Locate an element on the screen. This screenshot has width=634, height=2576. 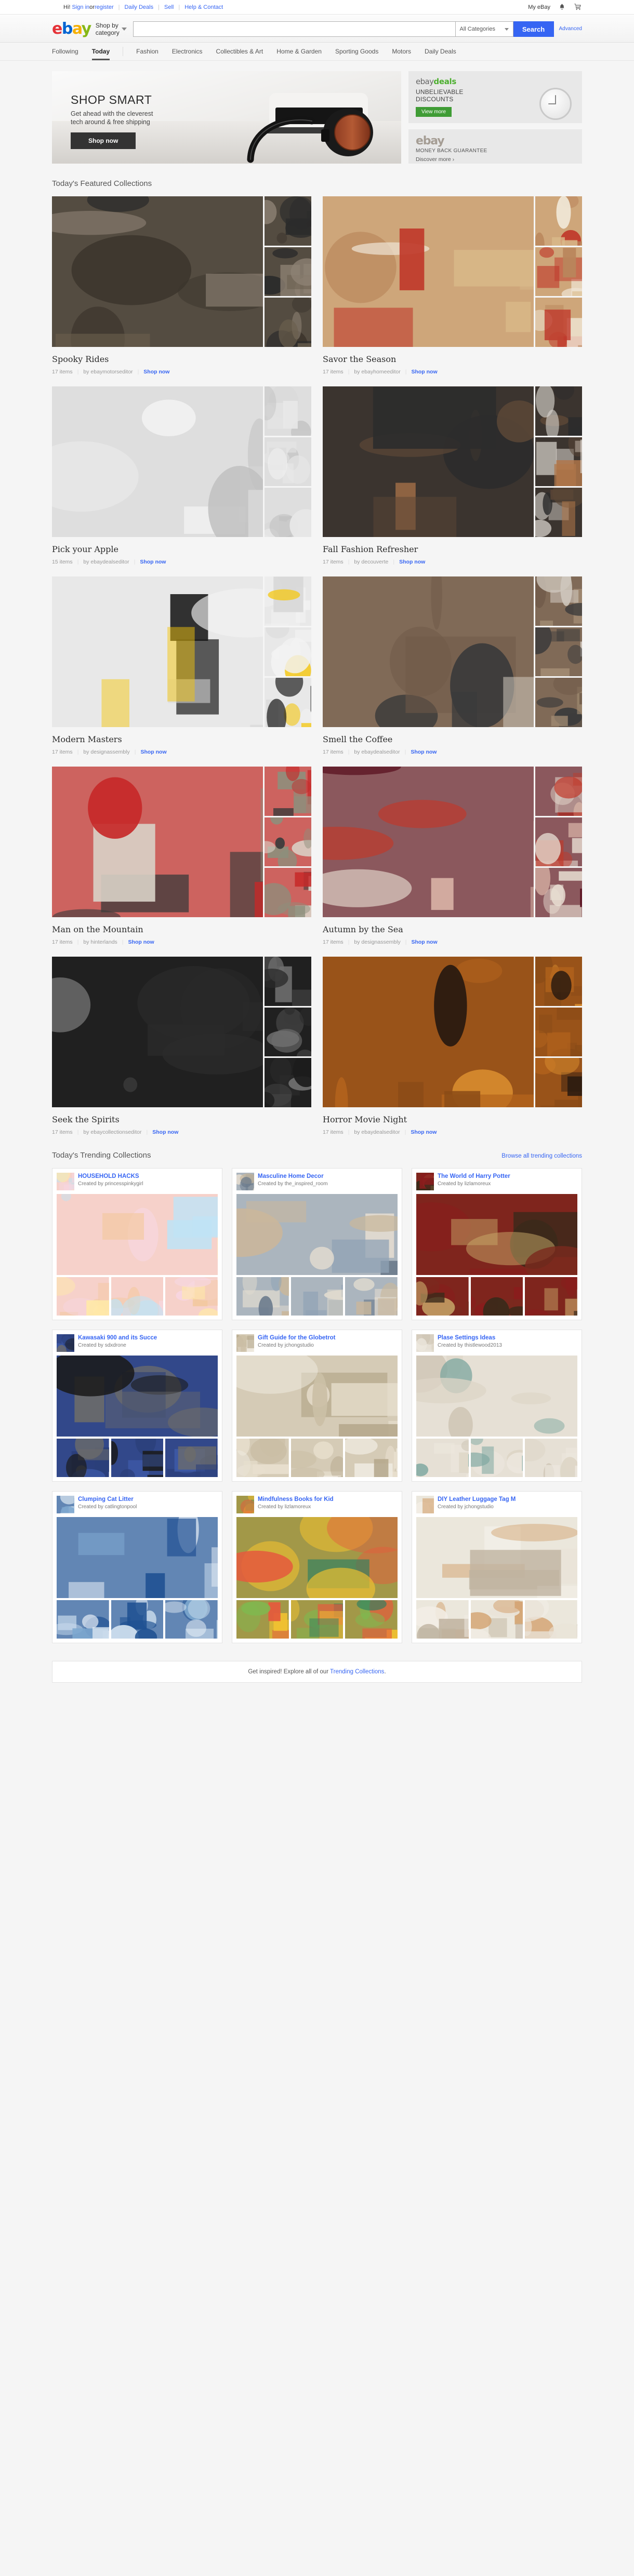
deals-view-more-button: View more is located at coordinates (434, 112).